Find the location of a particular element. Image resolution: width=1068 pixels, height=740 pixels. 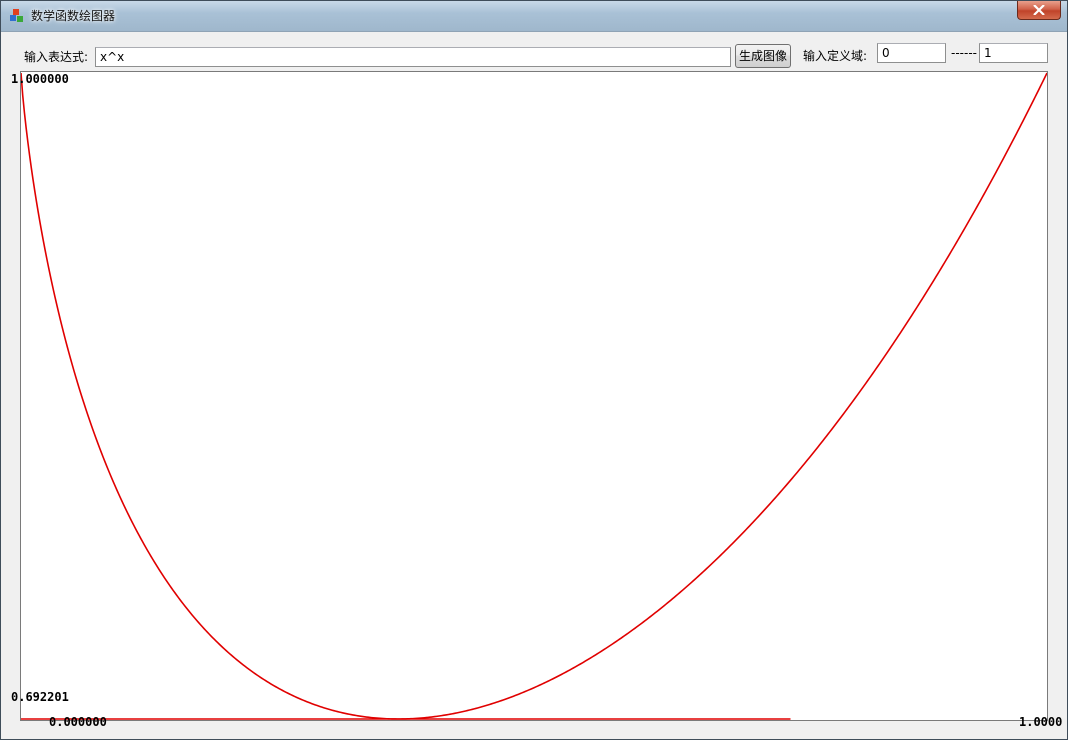

y-max-label: 1.000000 is located at coordinates (40, 79).